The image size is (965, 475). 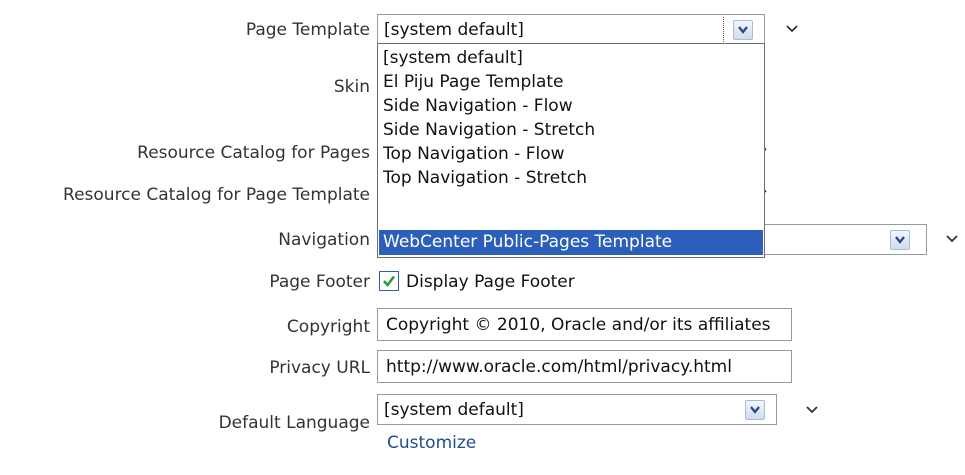 What do you see at coordinates (571, 29) in the screenshot?
I see `page-template-select: [system default]` at bounding box center [571, 29].